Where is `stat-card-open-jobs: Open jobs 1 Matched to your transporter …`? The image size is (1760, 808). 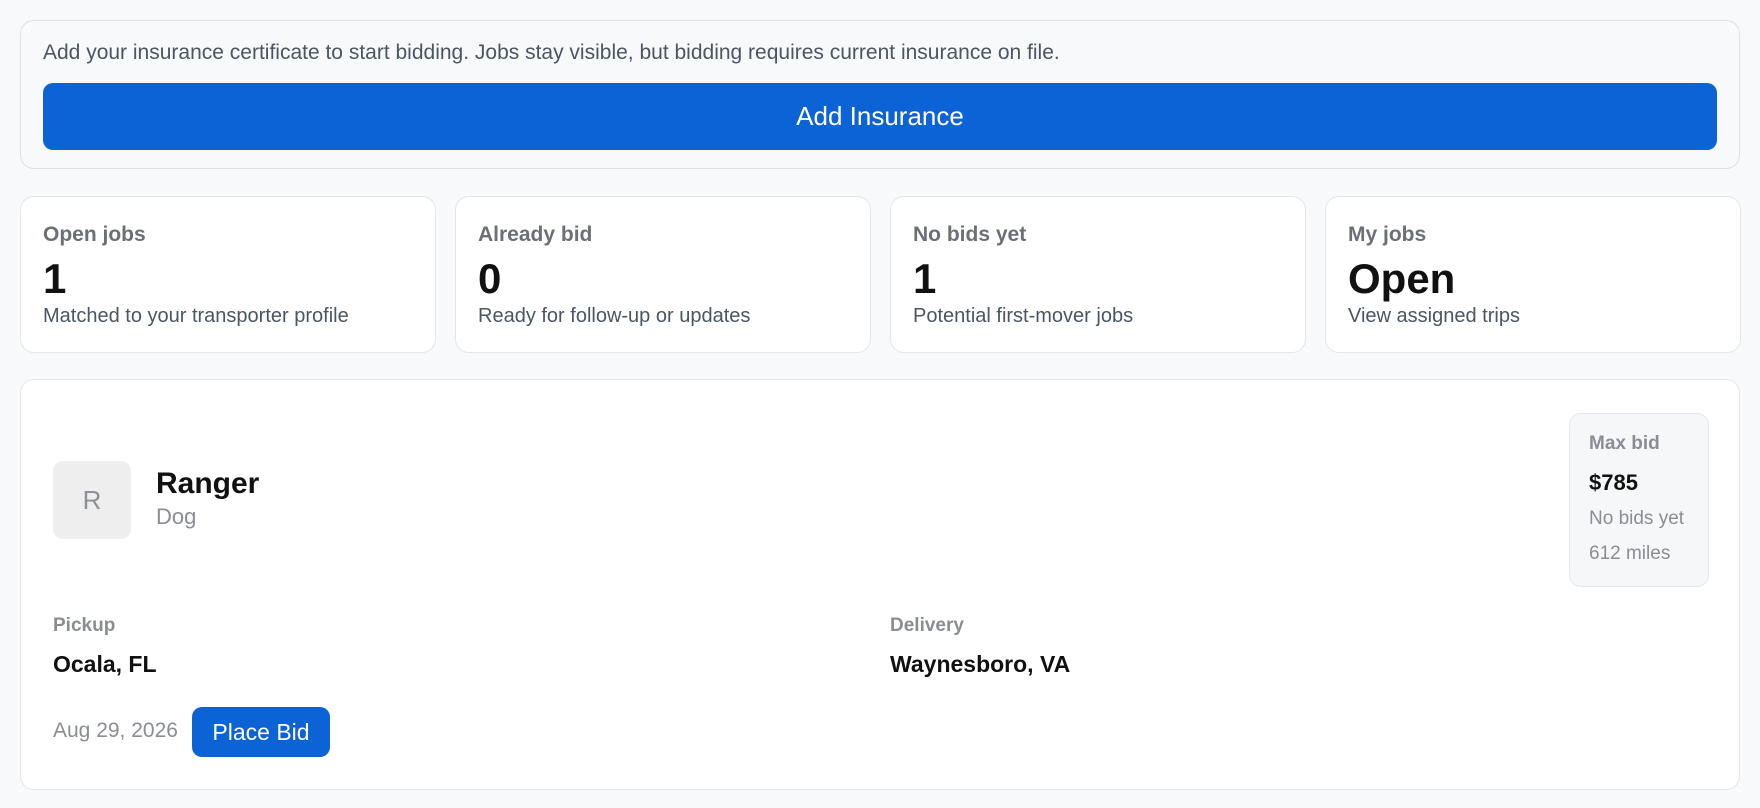 stat-card-open-jobs: Open jobs 1 Matched to your transporter … is located at coordinates (228, 274).